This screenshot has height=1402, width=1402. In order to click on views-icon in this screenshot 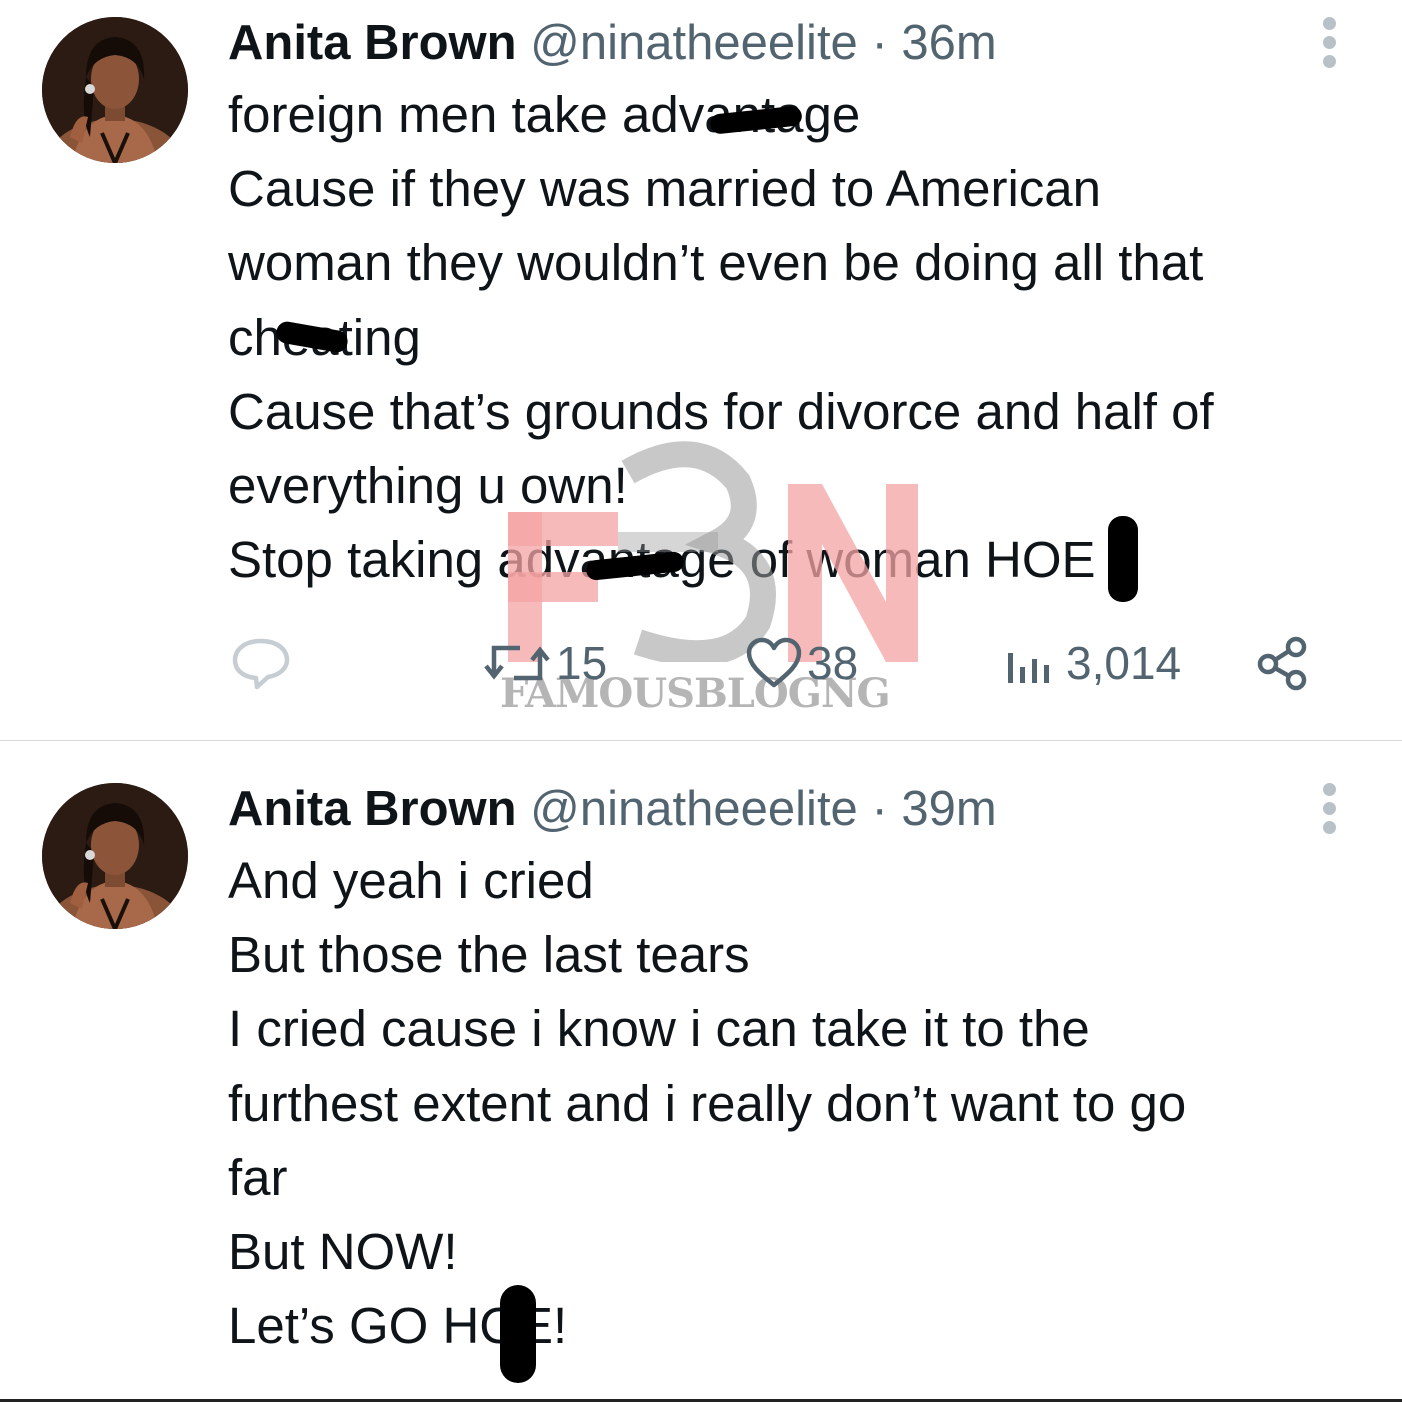, I will do `click(1028, 668)`.